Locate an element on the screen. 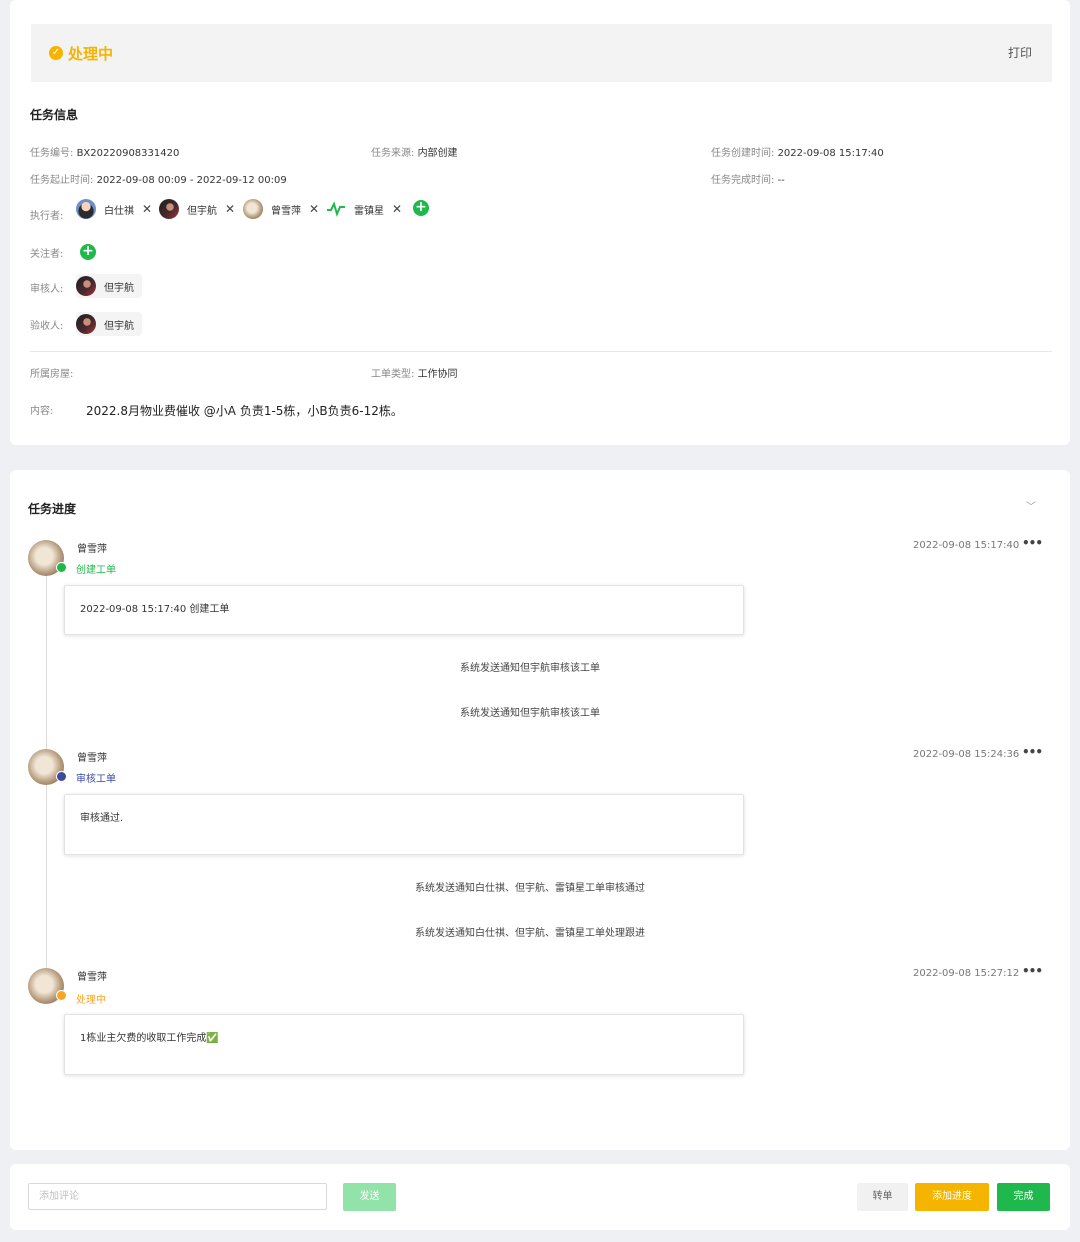  executor-name: 白仕祺 is located at coordinates (119, 211).